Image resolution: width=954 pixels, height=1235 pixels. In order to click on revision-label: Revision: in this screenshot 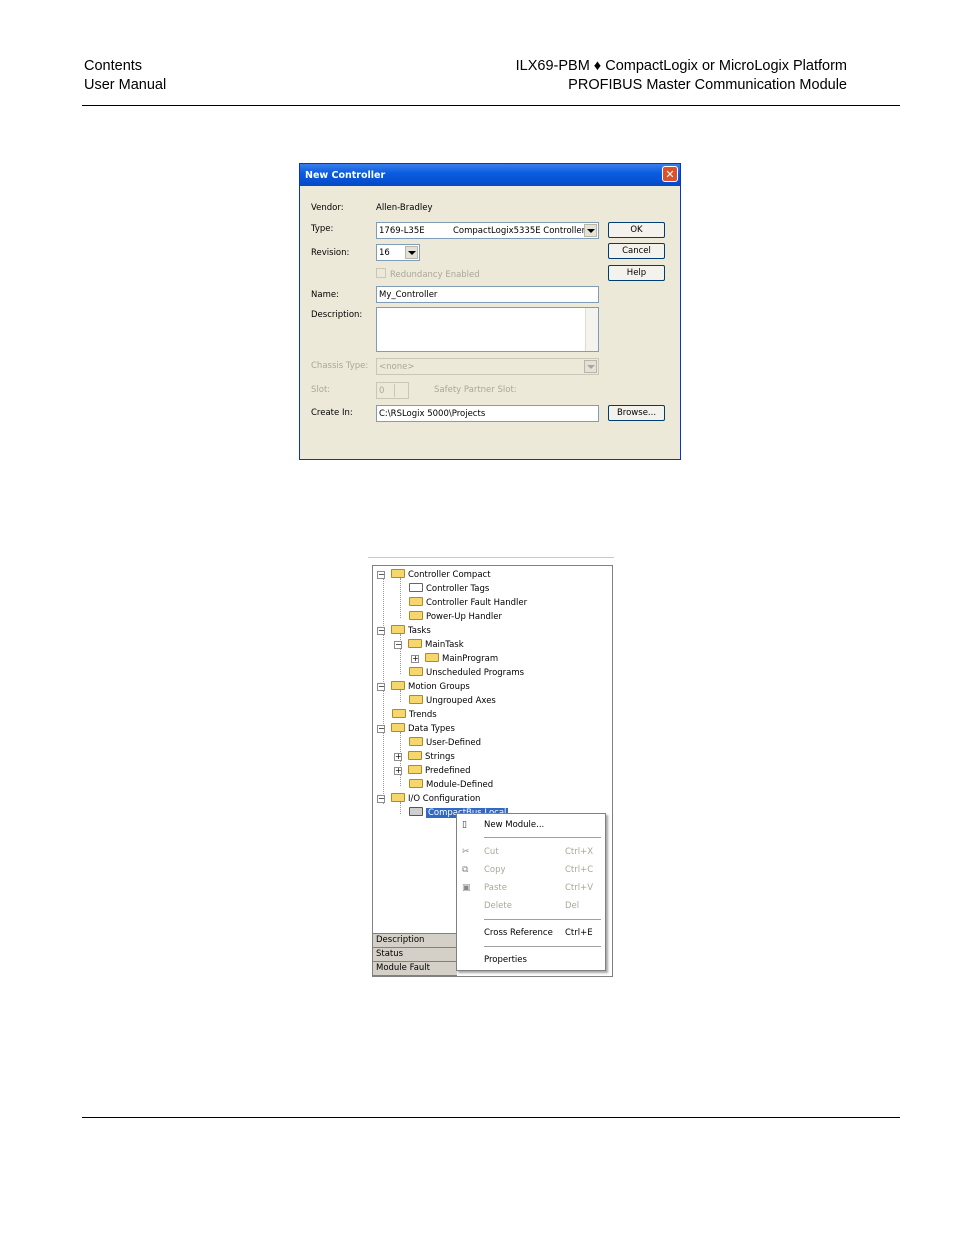, I will do `click(330, 253)`.